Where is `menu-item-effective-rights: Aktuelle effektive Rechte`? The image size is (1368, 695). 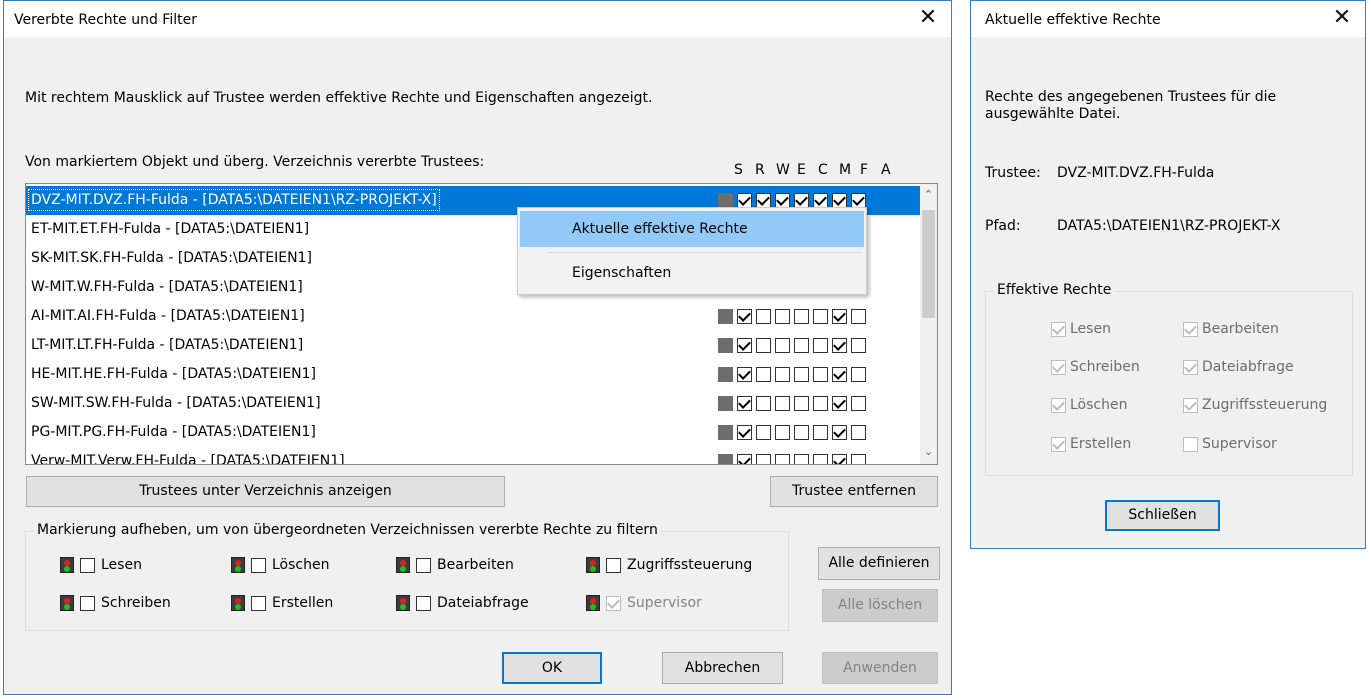
menu-item-effective-rights: Aktuelle effektive Rechte is located at coordinates (692, 229).